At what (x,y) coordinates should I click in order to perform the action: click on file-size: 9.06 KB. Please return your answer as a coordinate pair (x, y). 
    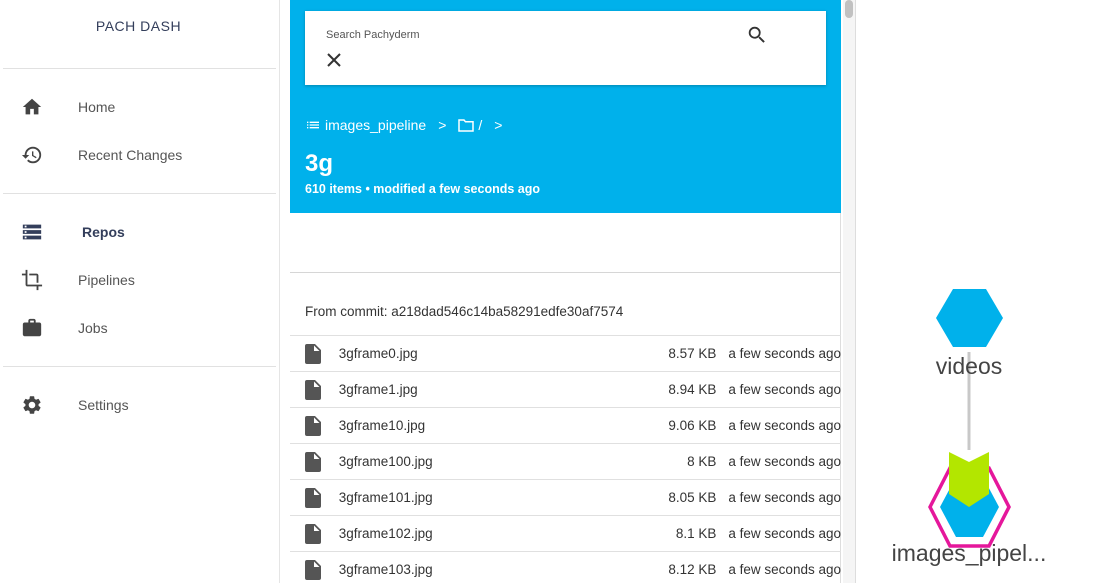
    Looking at the image, I should click on (692, 425).